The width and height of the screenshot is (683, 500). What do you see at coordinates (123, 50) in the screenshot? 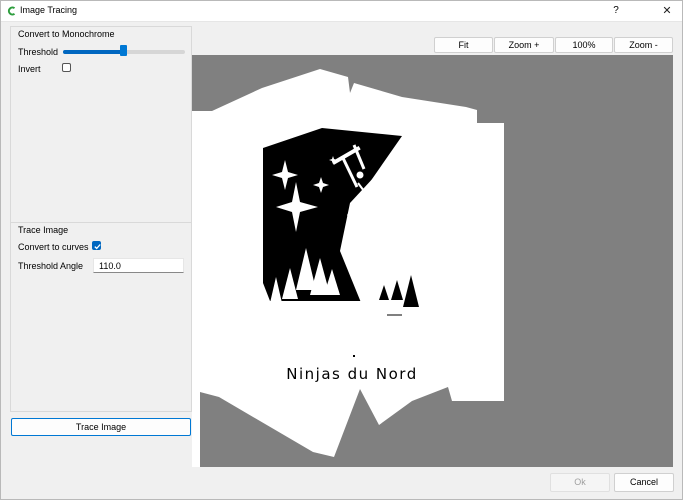
I see `threshold-slider-handle` at bounding box center [123, 50].